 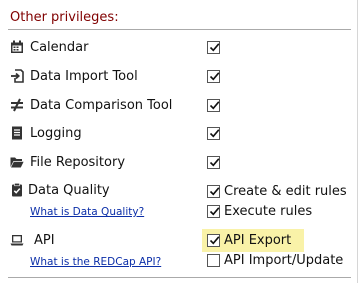 What do you see at coordinates (17, 105) in the screenshot?
I see `not-equal-icon` at bounding box center [17, 105].